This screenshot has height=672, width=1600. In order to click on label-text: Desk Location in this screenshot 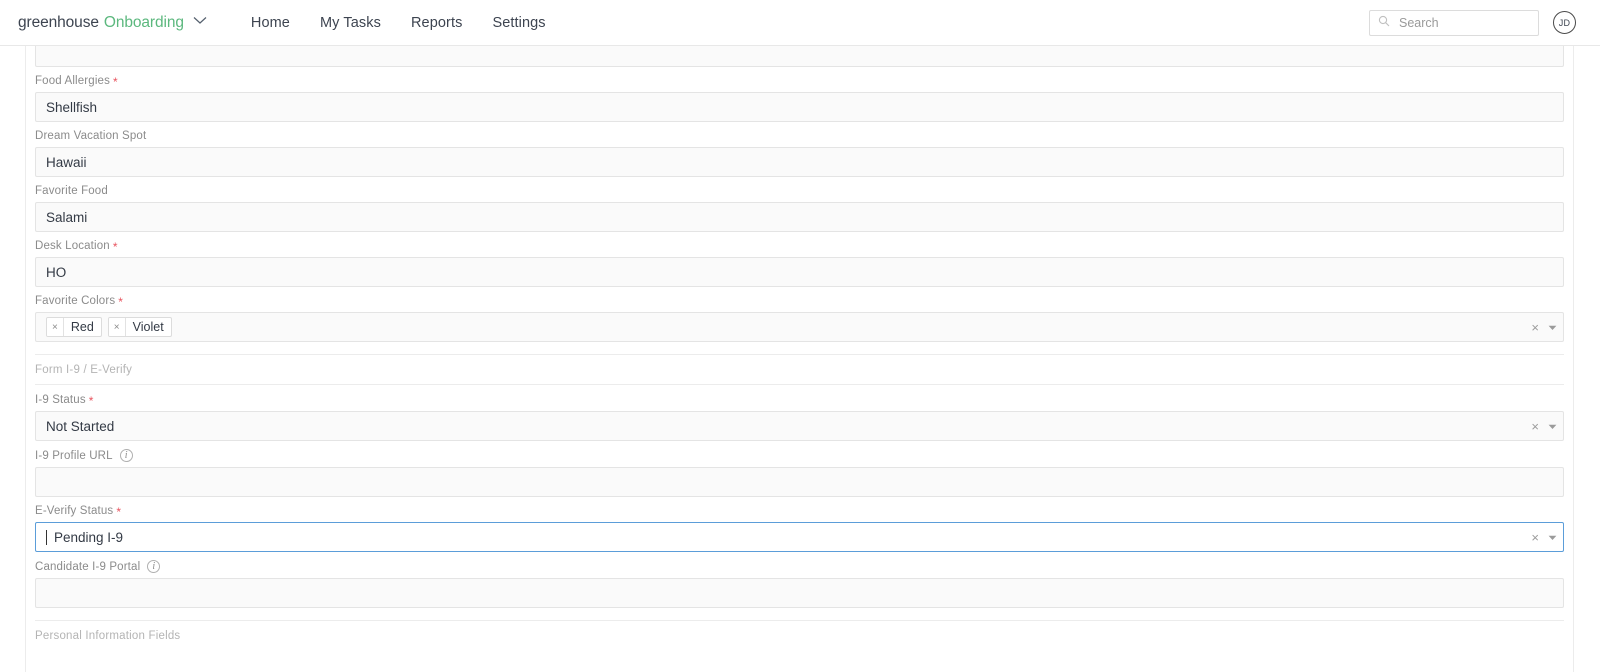, I will do `click(72, 246)`.